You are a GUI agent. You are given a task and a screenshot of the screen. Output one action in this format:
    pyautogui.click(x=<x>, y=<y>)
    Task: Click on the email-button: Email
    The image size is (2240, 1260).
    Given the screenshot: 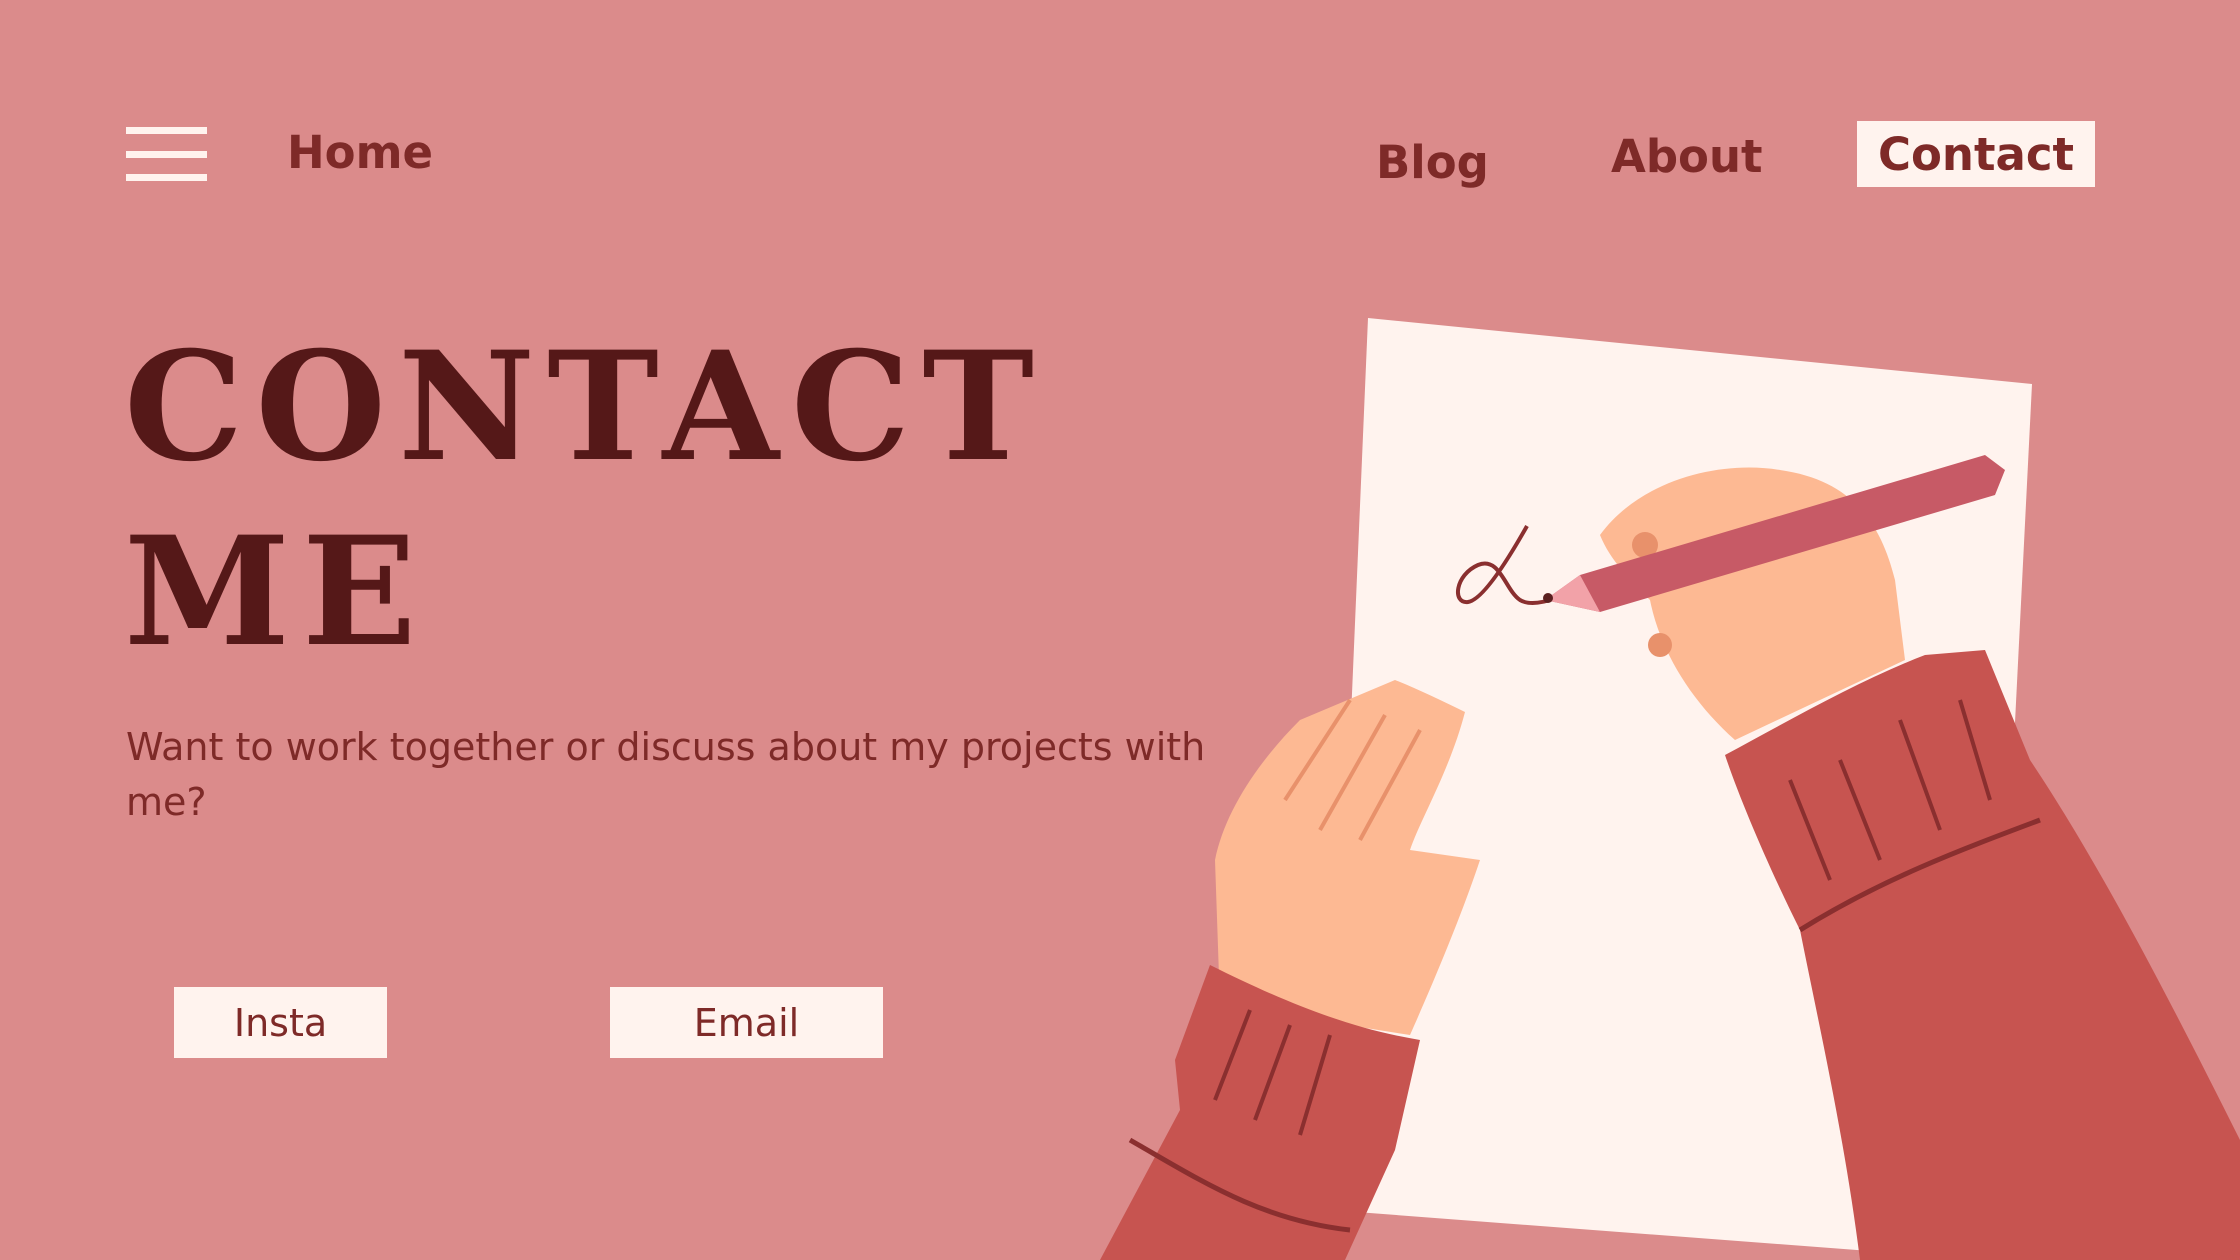 What is the action you would take?
    pyautogui.click(x=746, y=1022)
    